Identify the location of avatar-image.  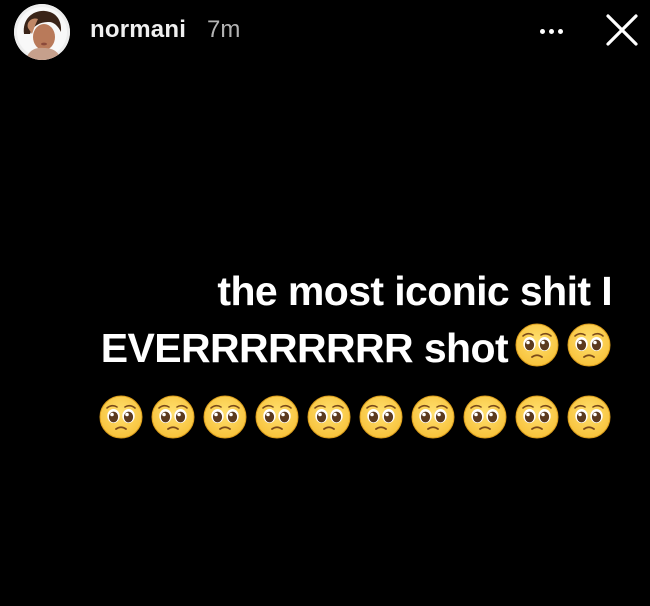
(42, 32).